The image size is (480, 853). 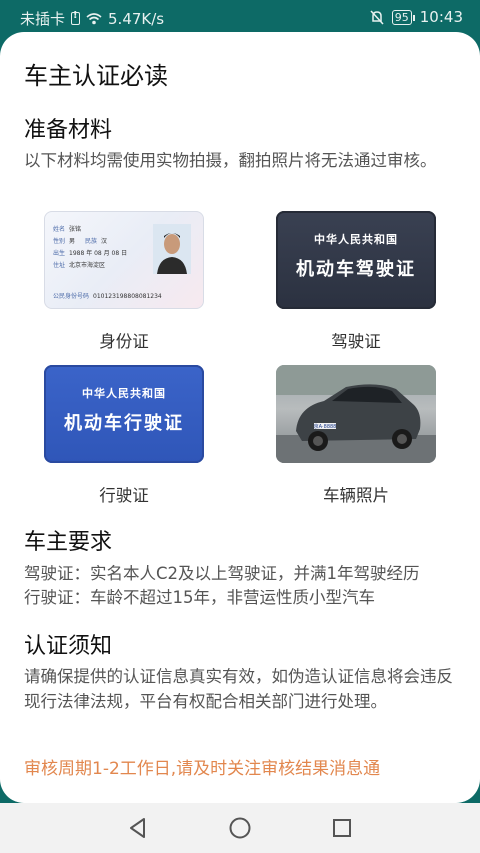 I want to click on home-icon, so click(x=240, y=828).